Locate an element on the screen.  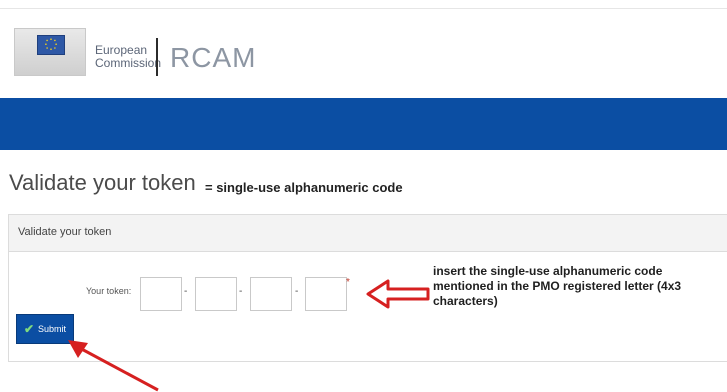
eu-flag-icon is located at coordinates (51, 45).